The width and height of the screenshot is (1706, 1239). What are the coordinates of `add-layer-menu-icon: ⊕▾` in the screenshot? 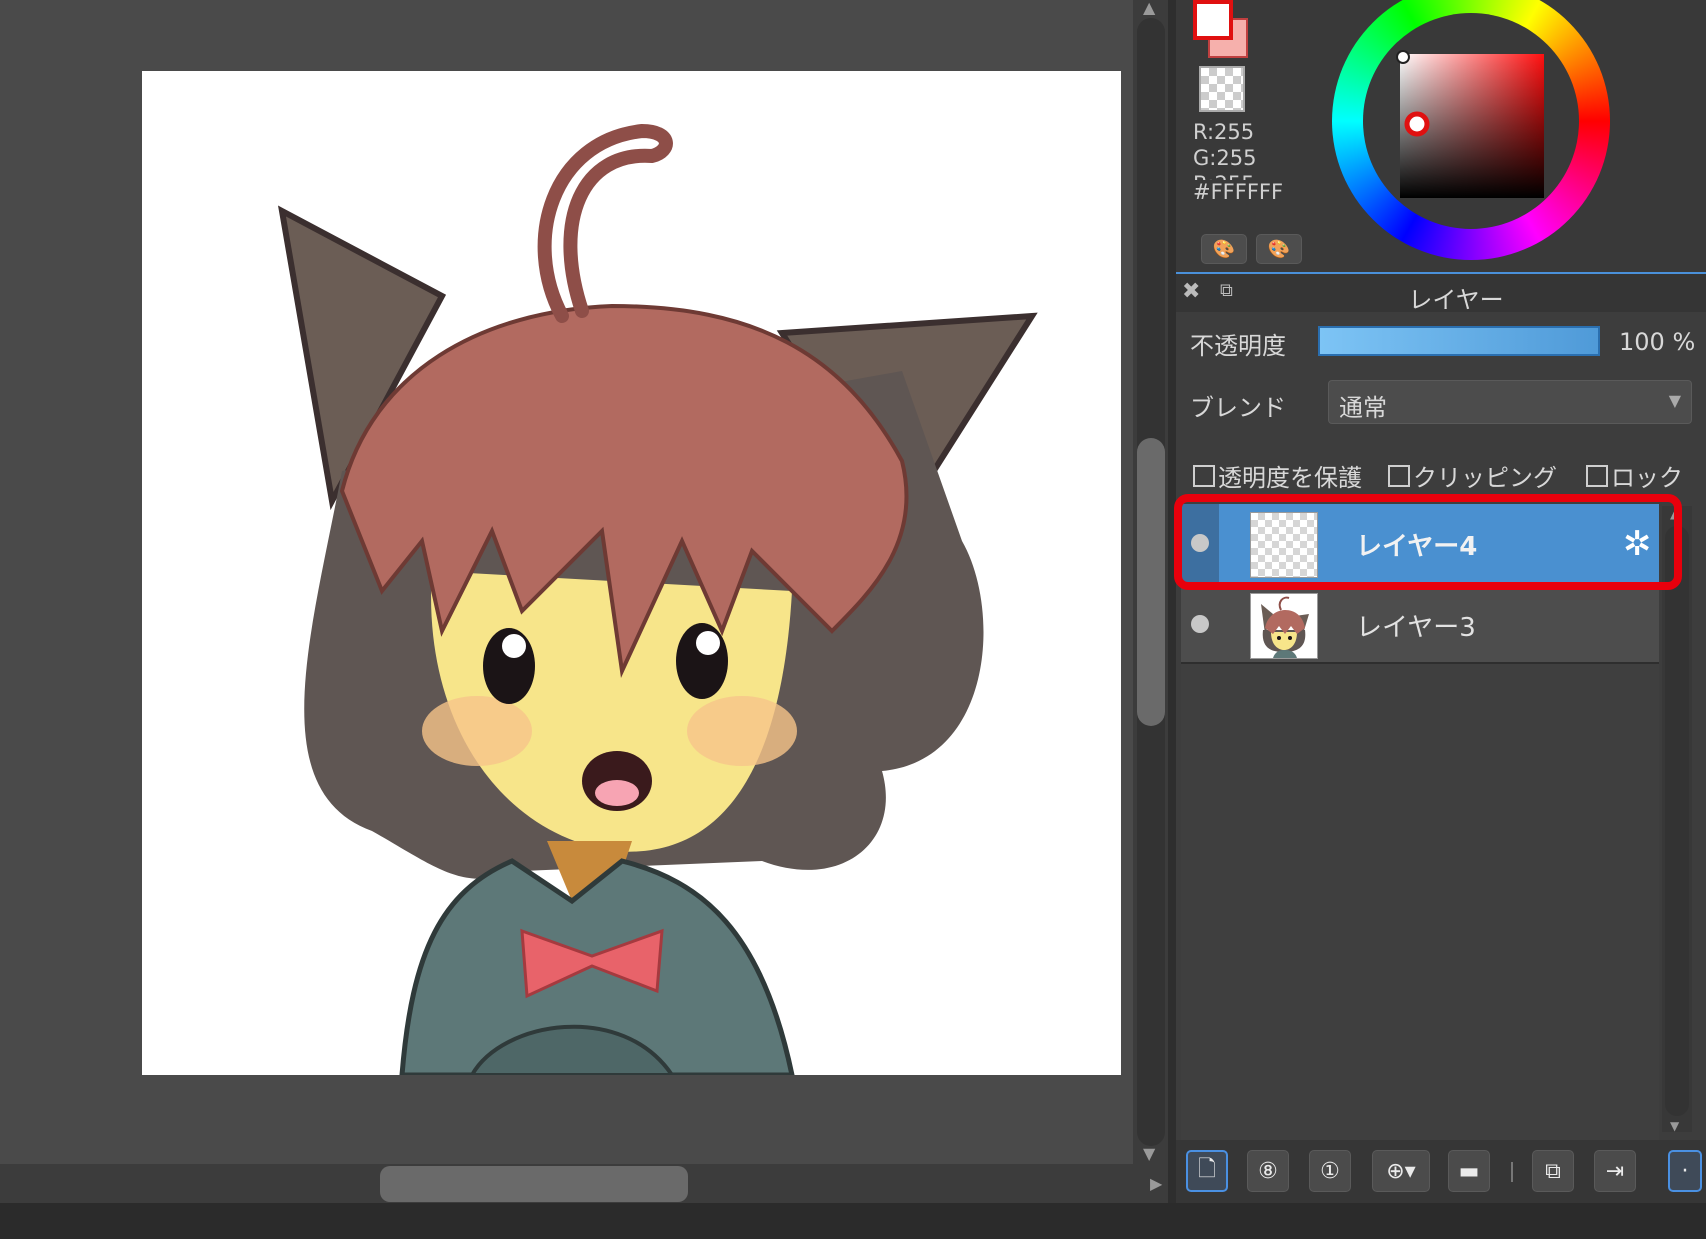 It's located at (1401, 1171).